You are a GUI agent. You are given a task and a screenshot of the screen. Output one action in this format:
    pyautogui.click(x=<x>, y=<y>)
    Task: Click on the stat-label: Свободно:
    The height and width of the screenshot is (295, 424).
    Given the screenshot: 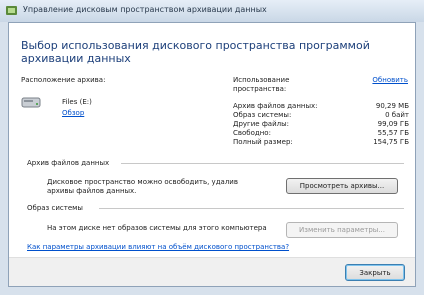 What is the action you would take?
    pyautogui.click(x=252, y=133)
    